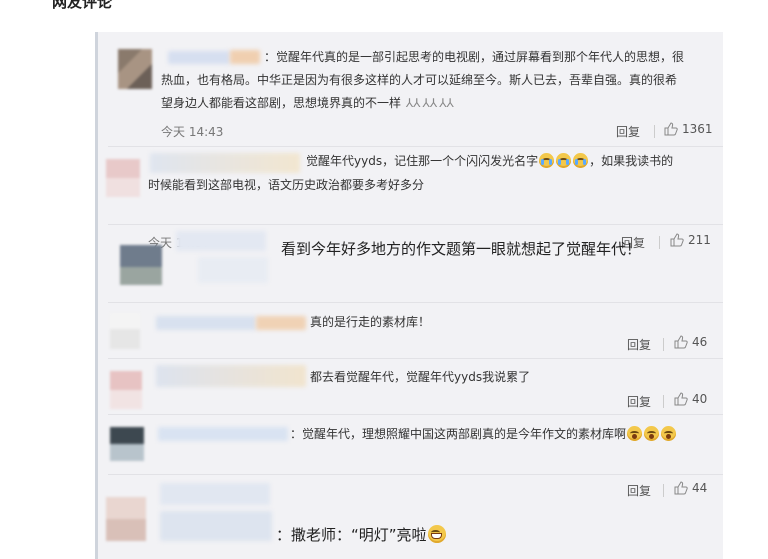 This screenshot has width=768, height=559. I want to click on comment-5: 都去看觉醒年代，觉醒年代yyds我说累了 回复 40, so click(410, 387).